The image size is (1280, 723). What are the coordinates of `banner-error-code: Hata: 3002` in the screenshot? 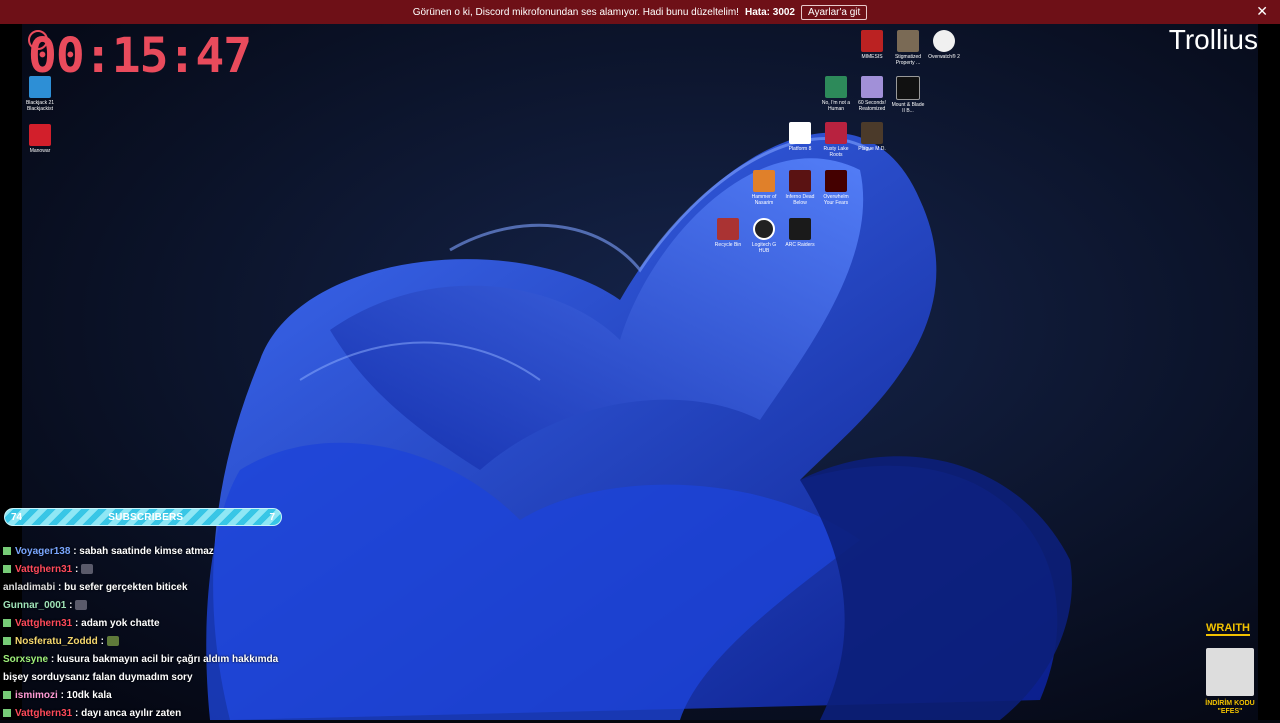 It's located at (769, 12).